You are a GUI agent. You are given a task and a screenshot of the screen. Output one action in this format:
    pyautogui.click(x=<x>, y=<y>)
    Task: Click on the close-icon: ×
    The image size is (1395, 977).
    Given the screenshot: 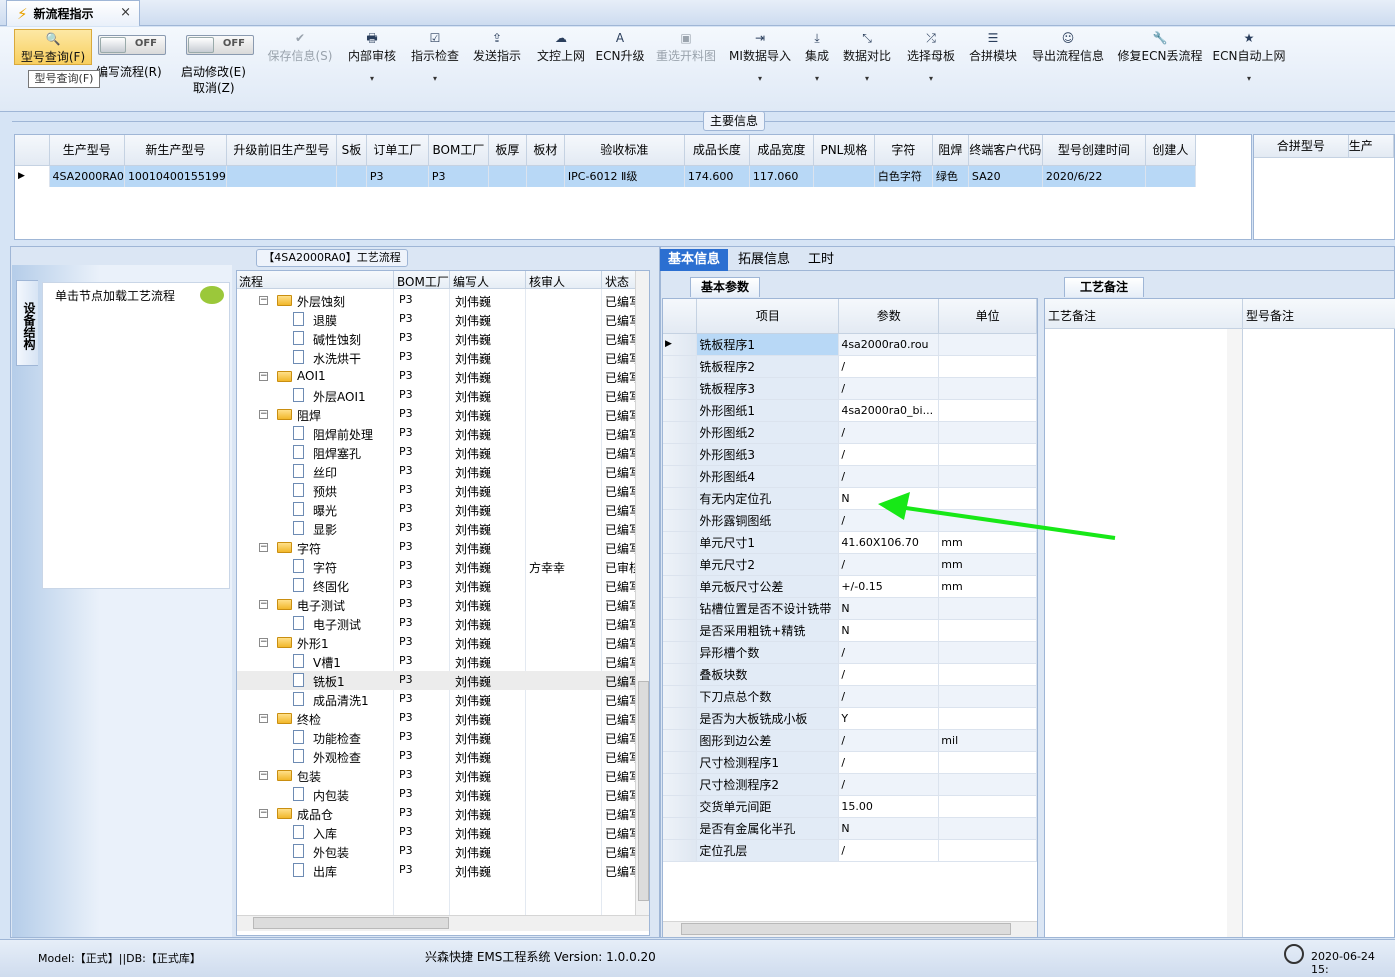 What is the action you would take?
    pyautogui.click(x=125, y=12)
    